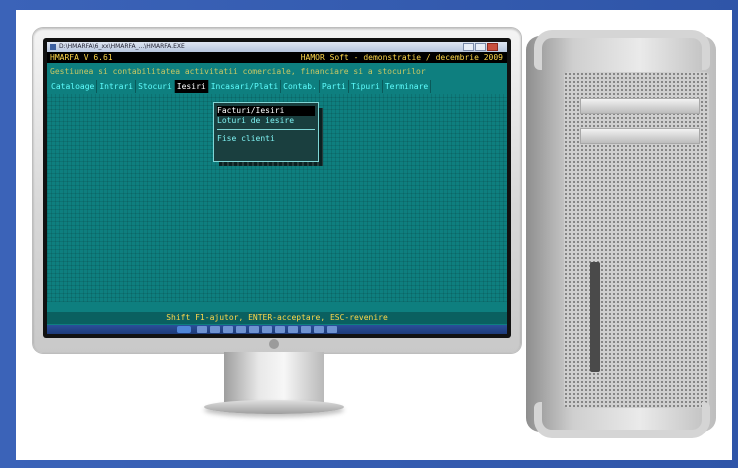 The width and height of the screenshot is (738, 468). Describe the element at coordinates (468, 47) in the screenshot. I see `minimize-button` at that location.